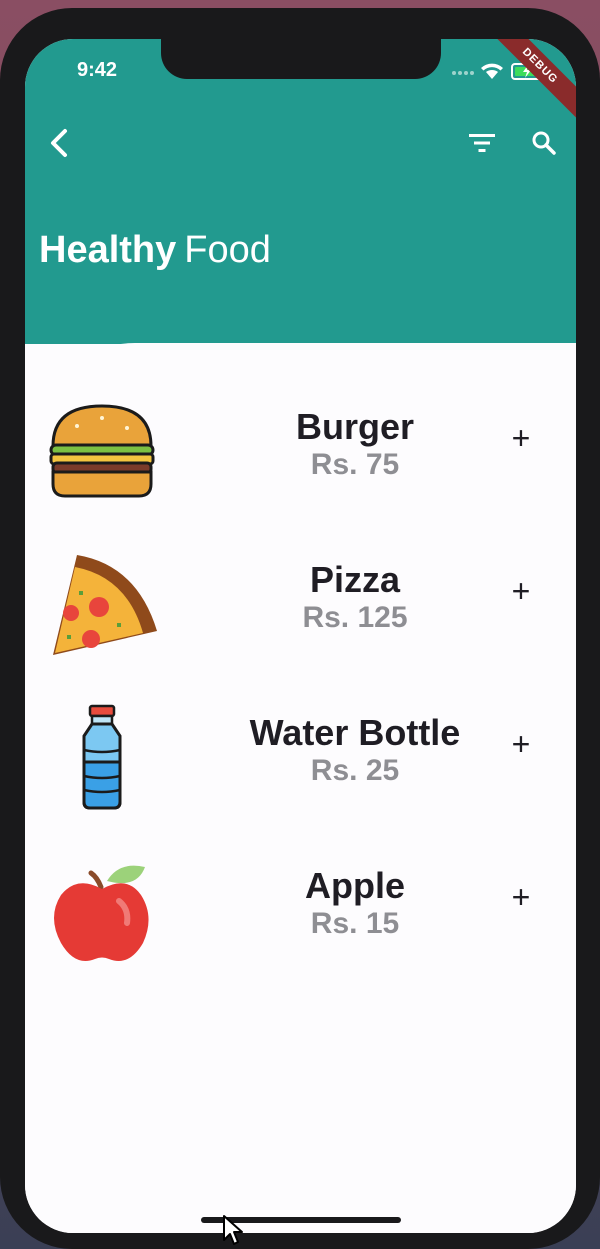 This screenshot has height=1249, width=600. Describe the element at coordinates (233, 1230) in the screenshot. I see `mouse-cursor-icon` at that location.